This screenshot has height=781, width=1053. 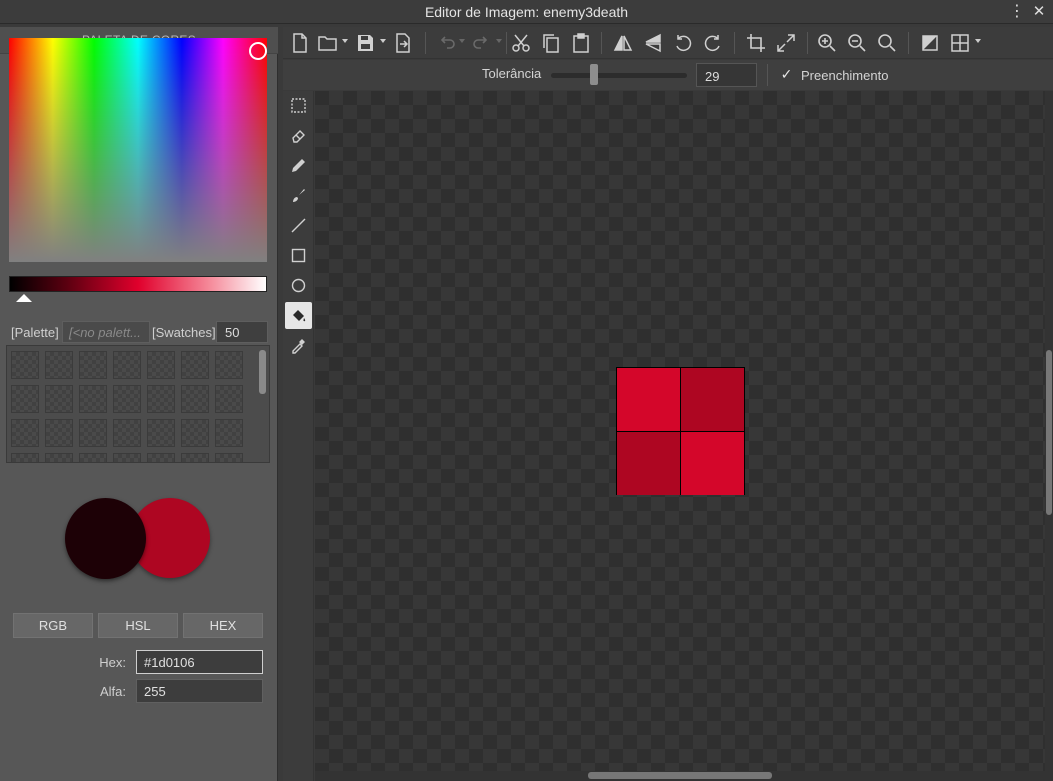 What do you see at coordinates (887, 43) in the screenshot?
I see `zoom-reset-icon` at bounding box center [887, 43].